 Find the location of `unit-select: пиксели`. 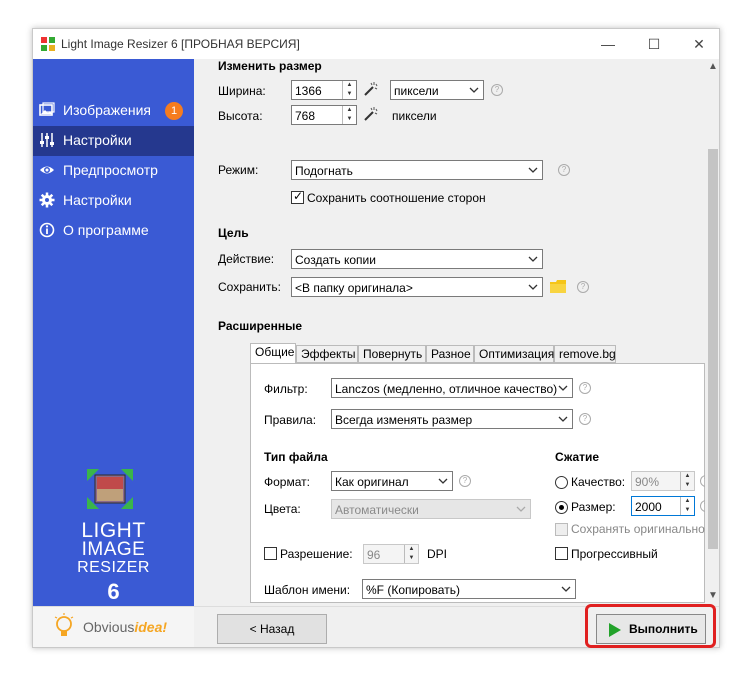

unit-select: пиксели is located at coordinates (437, 90).